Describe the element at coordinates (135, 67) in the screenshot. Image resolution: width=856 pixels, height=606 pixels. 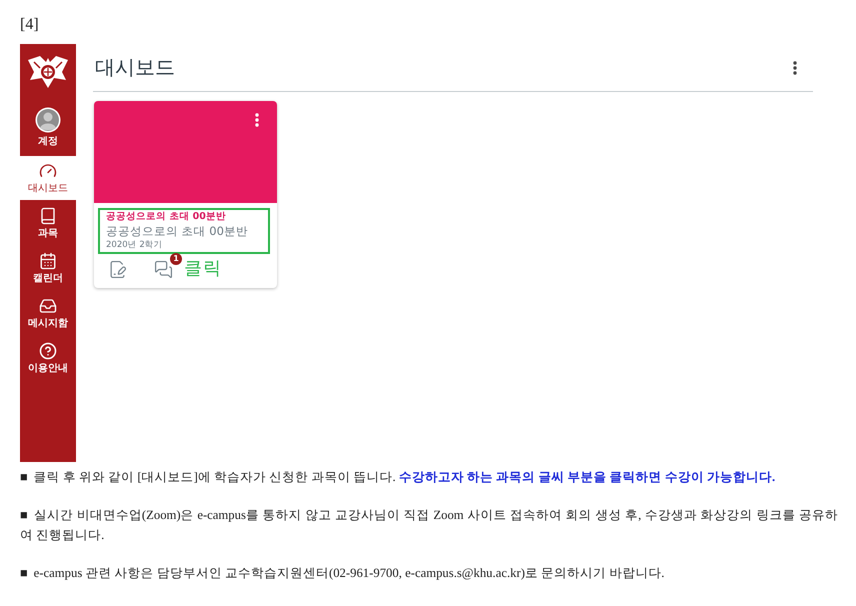
I see `page-title: 대시보드` at that location.